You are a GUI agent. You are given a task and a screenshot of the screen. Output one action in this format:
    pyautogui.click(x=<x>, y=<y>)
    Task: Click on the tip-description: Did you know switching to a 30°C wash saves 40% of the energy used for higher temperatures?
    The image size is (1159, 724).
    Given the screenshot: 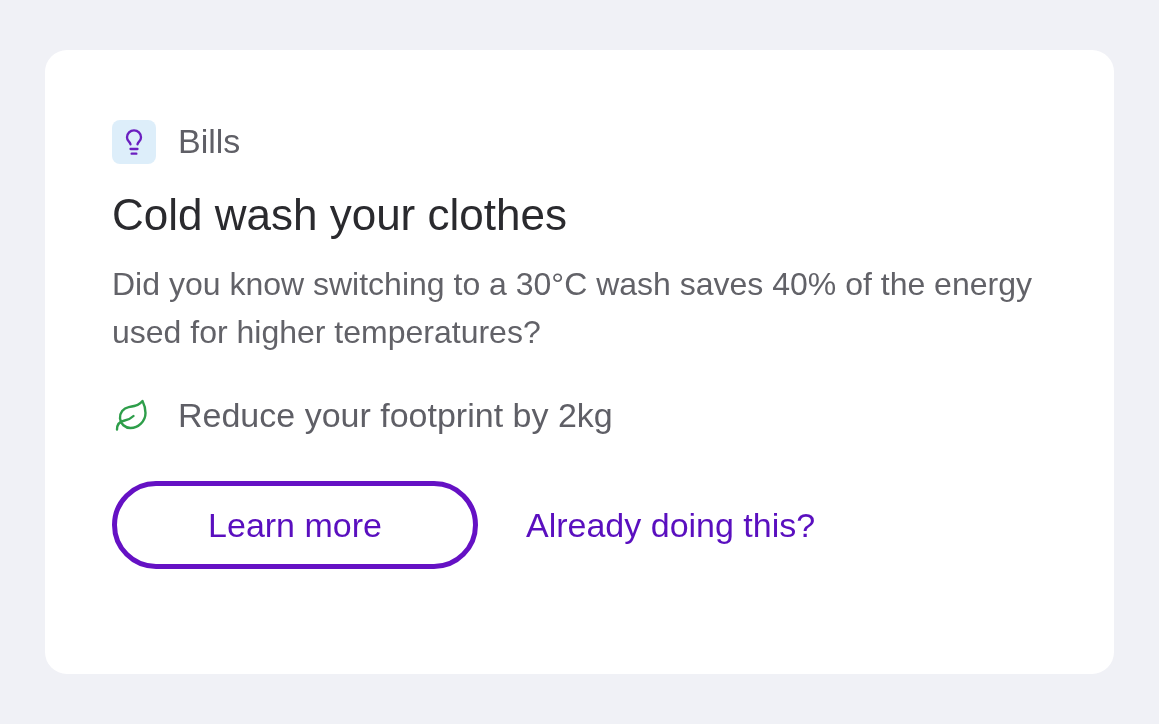 What is the action you would take?
    pyautogui.click(x=572, y=308)
    